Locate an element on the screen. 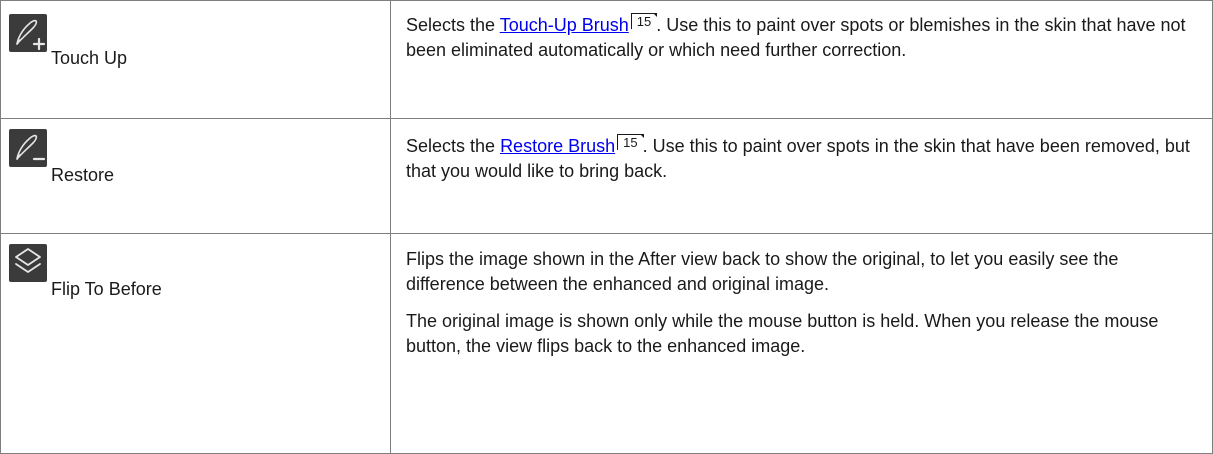 The width and height of the screenshot is (1213, 454). tool-cell-touch-up: Touch Up is located at coordinates (195, 59).